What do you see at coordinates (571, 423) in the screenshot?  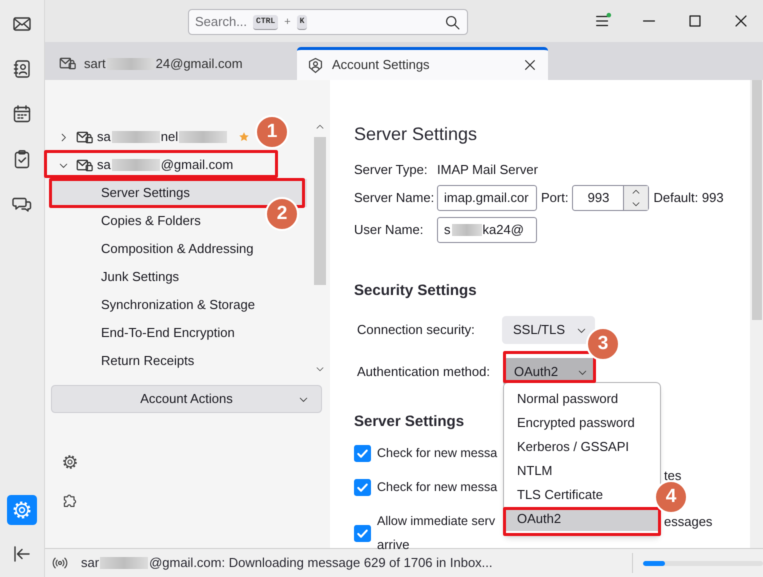 I see `menu-item: Encrypted password` at bounding box center [571, 423].